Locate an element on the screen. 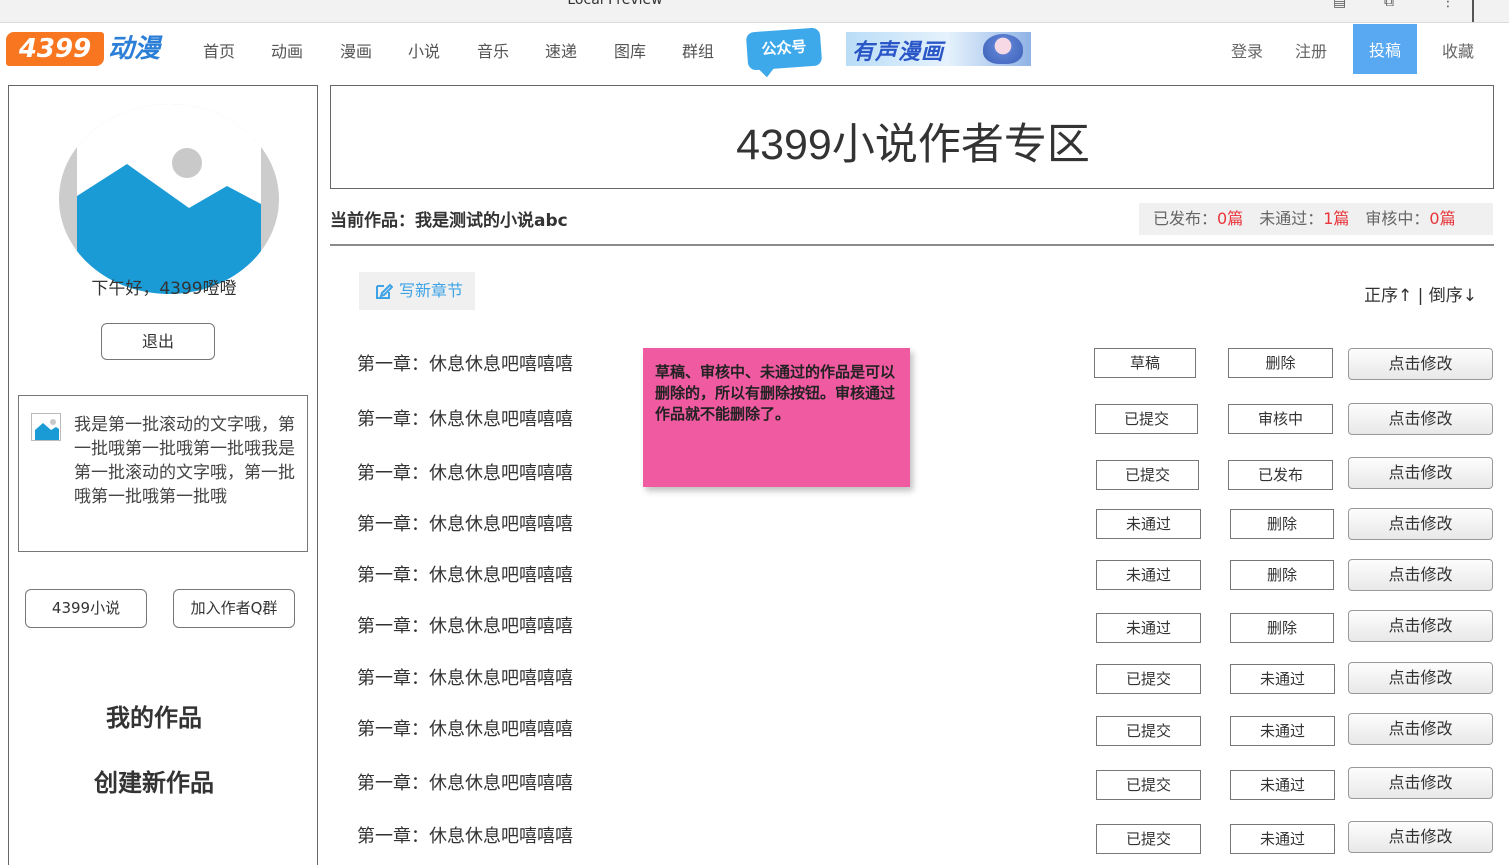 This screenshot has height=865, width=1509. avatar is located at coordinates (169, 199).